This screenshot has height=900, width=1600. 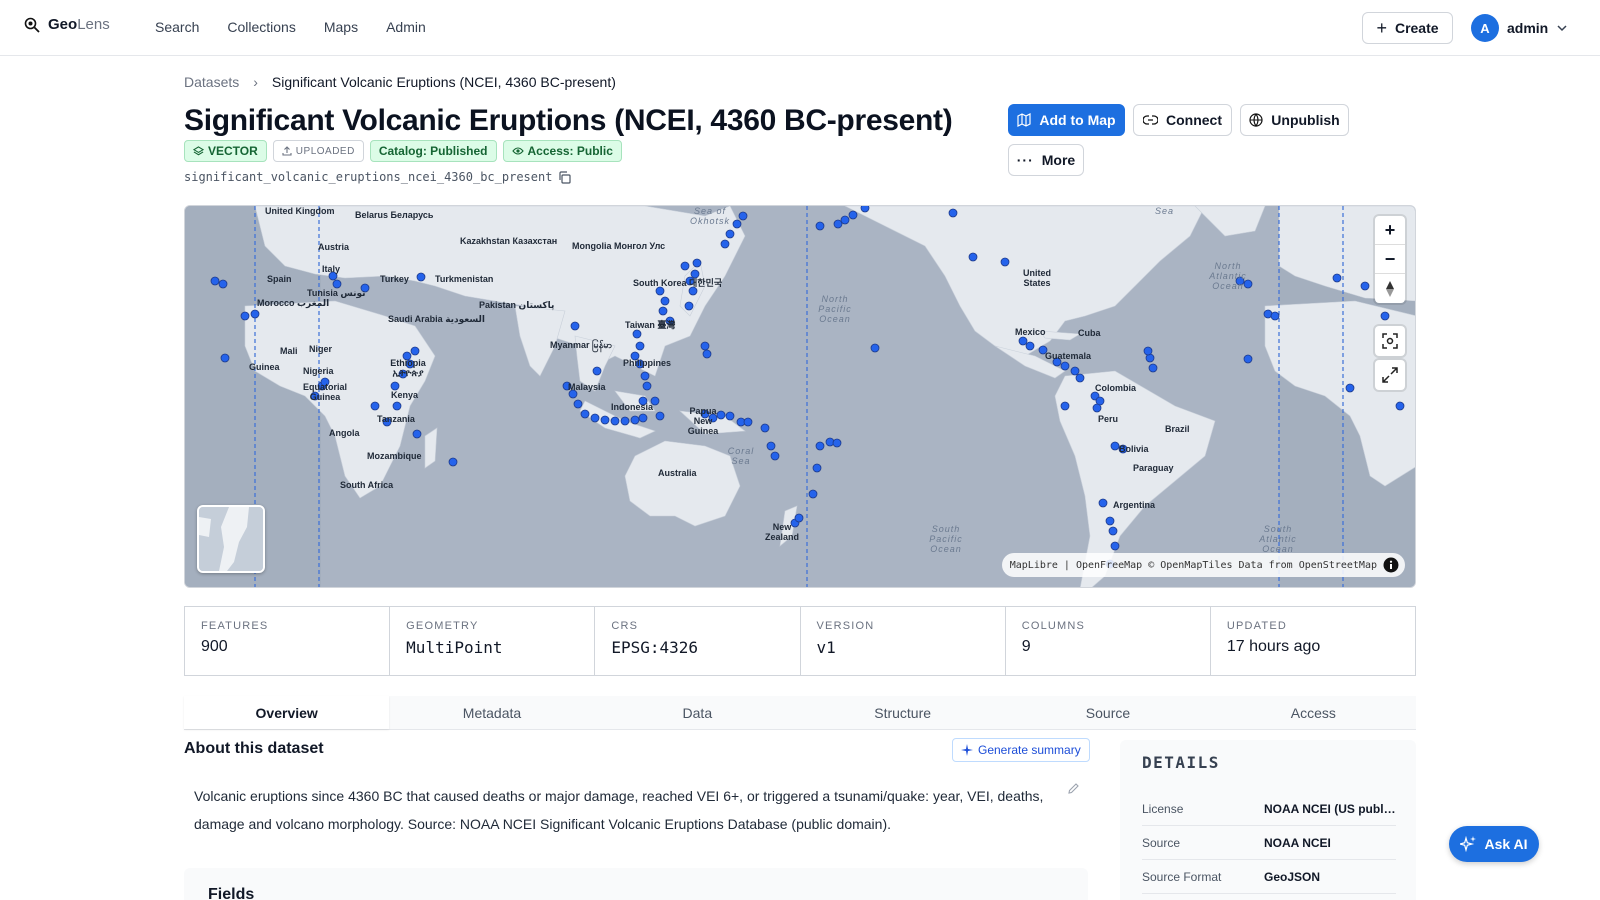 I want to click on search-icon, so click(x=32, y=25).